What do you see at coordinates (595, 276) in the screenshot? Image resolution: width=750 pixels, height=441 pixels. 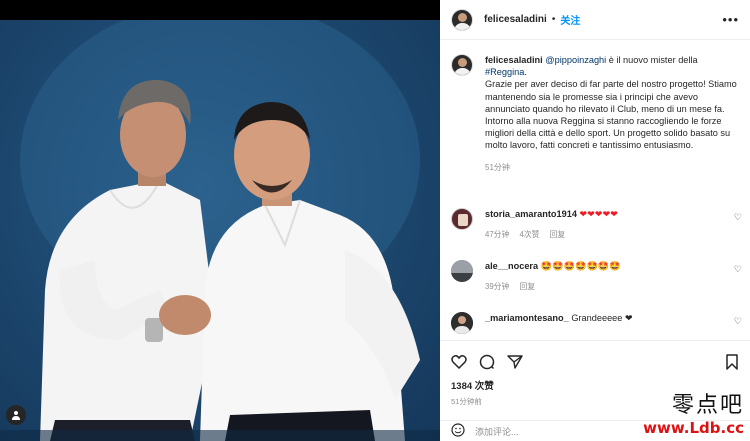 I see `comment-item: ale__nocera 🤩🤩🤩🤩🤩🤩🤩 39分钟 回复 ♡` at bounding box center [595, 276].